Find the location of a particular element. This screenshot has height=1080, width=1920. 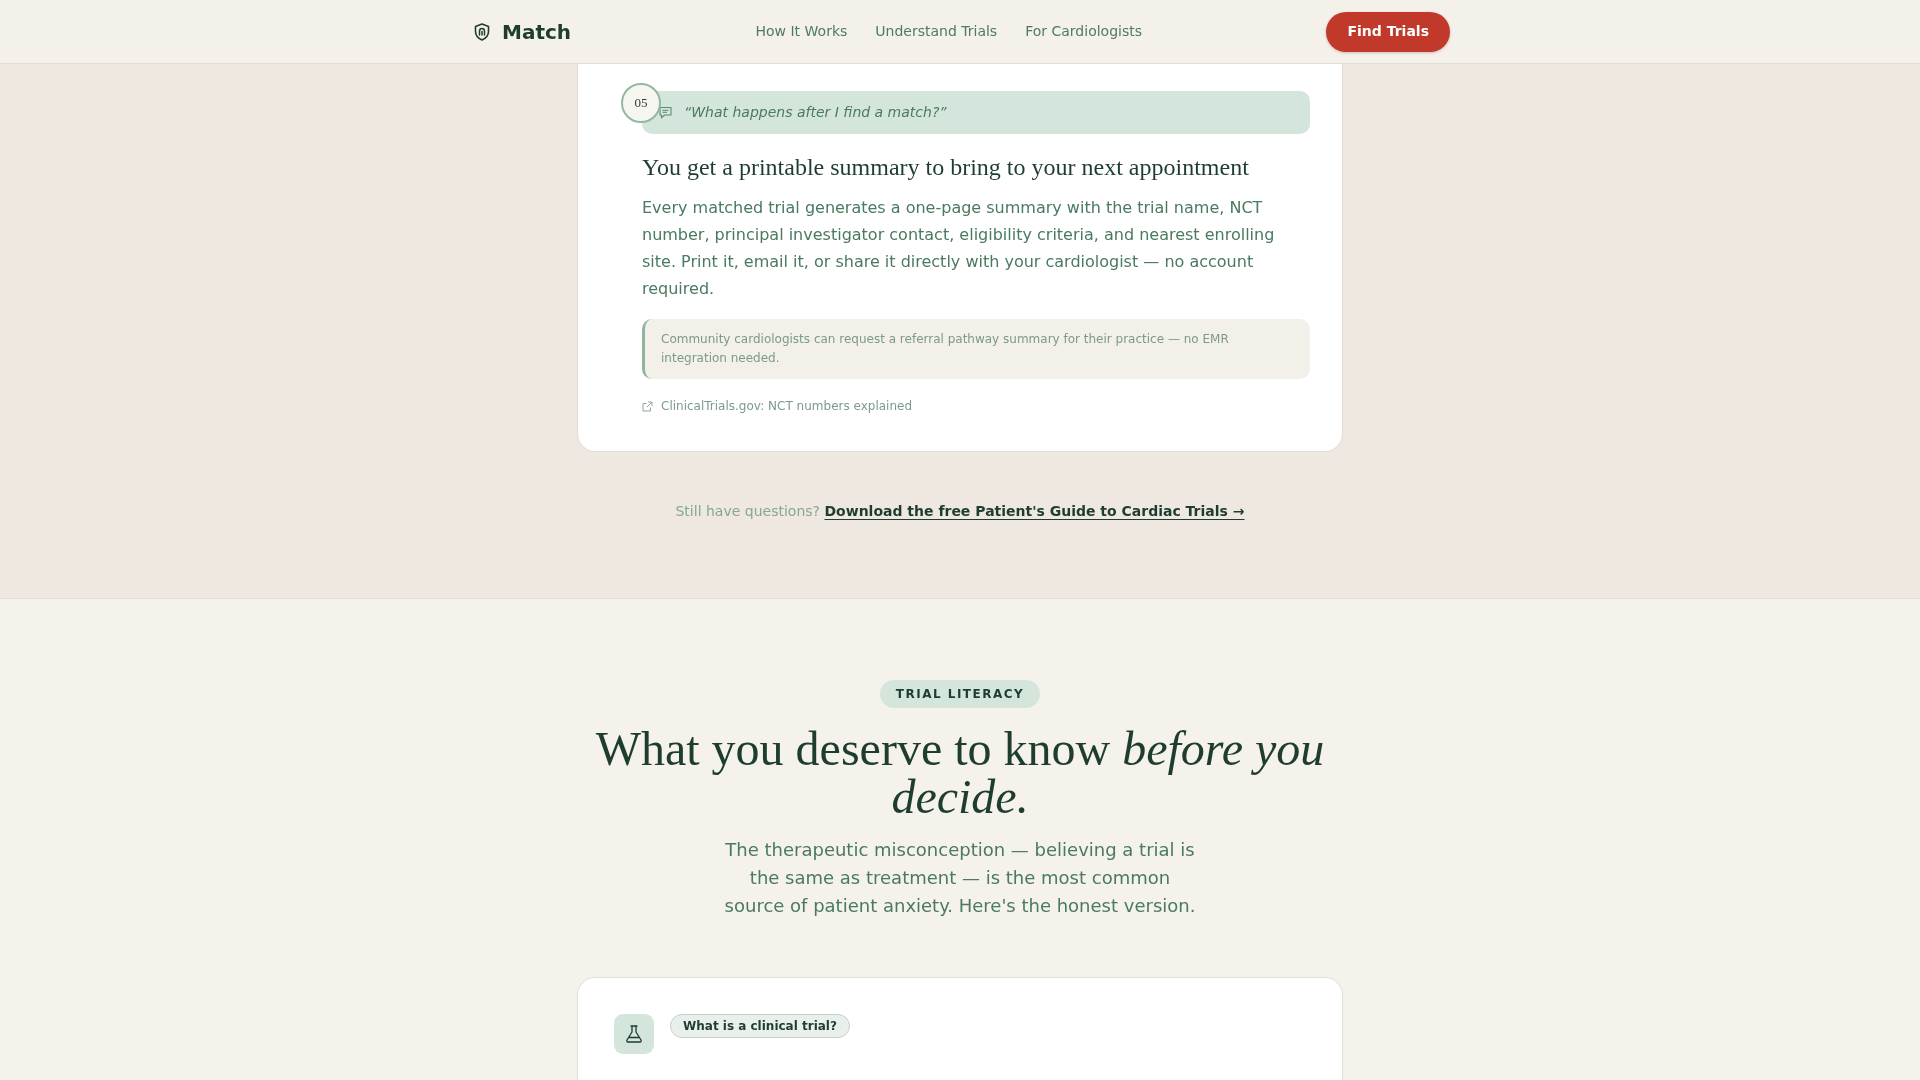

section-badge: TRIAL LITERACY is located at coordinates (960, 694).